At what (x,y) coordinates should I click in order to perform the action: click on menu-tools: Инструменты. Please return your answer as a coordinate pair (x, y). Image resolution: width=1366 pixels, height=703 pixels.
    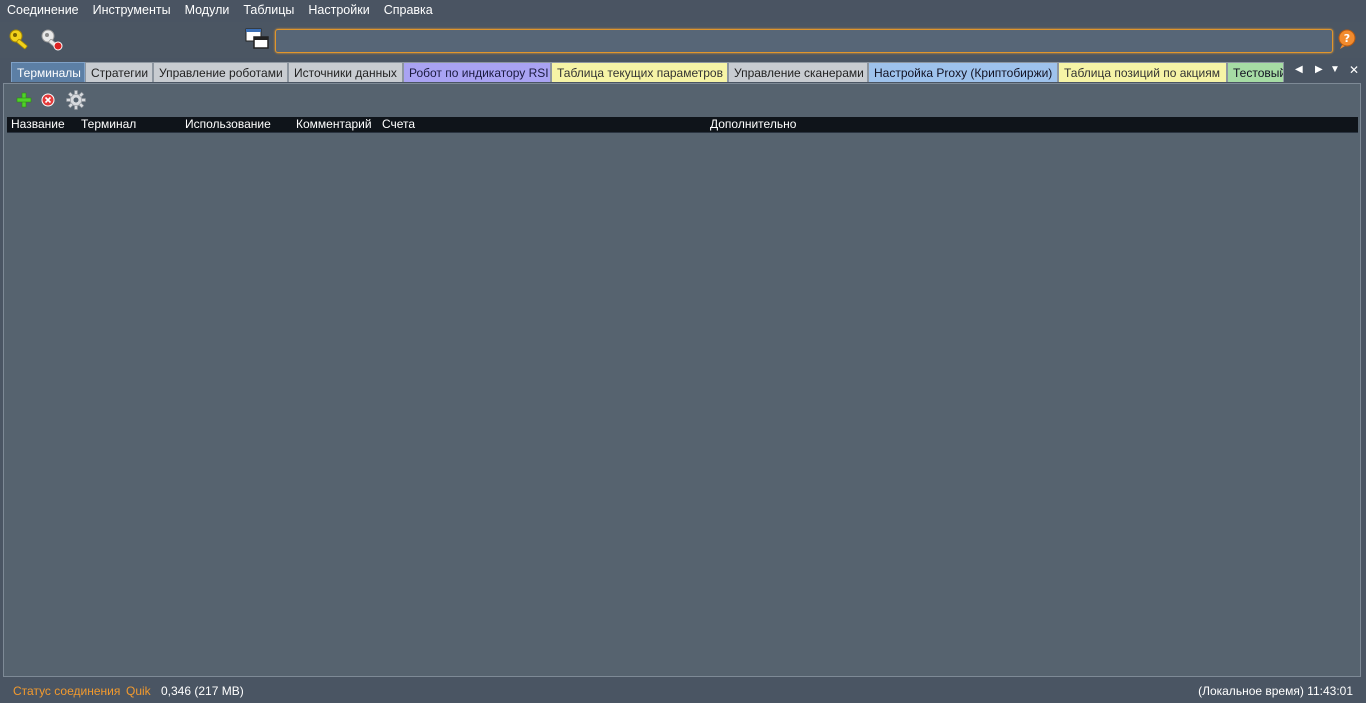
    Looking at the image, I should click on (132, 10).